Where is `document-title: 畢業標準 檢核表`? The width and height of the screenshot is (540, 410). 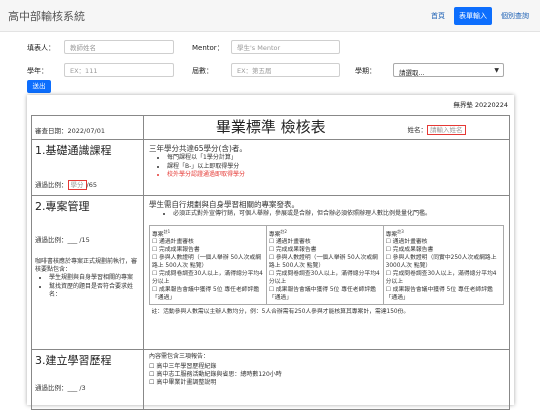
document-title: 畢業標準 檢核表 is located at coordinates (270, 127).